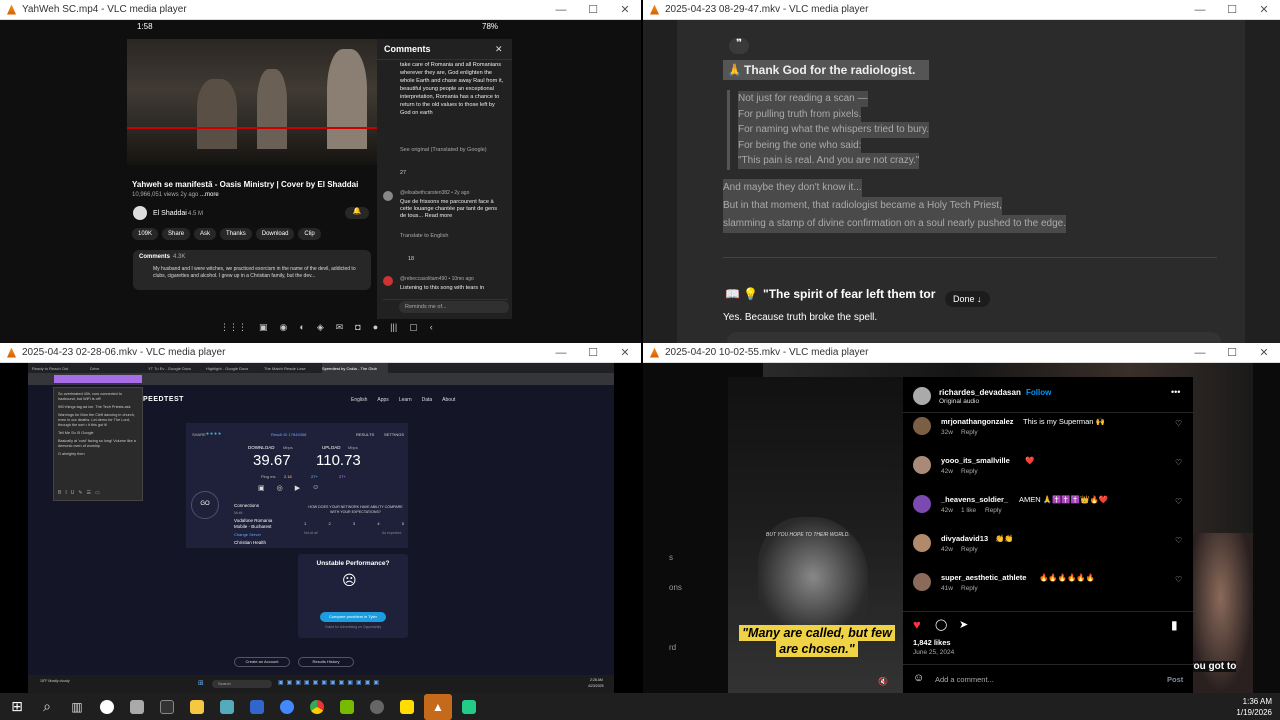 Image resolution: width=1280 pixels, height=720 pixels. I want to click on channel-name: El Shaddai, so click(170, 213).